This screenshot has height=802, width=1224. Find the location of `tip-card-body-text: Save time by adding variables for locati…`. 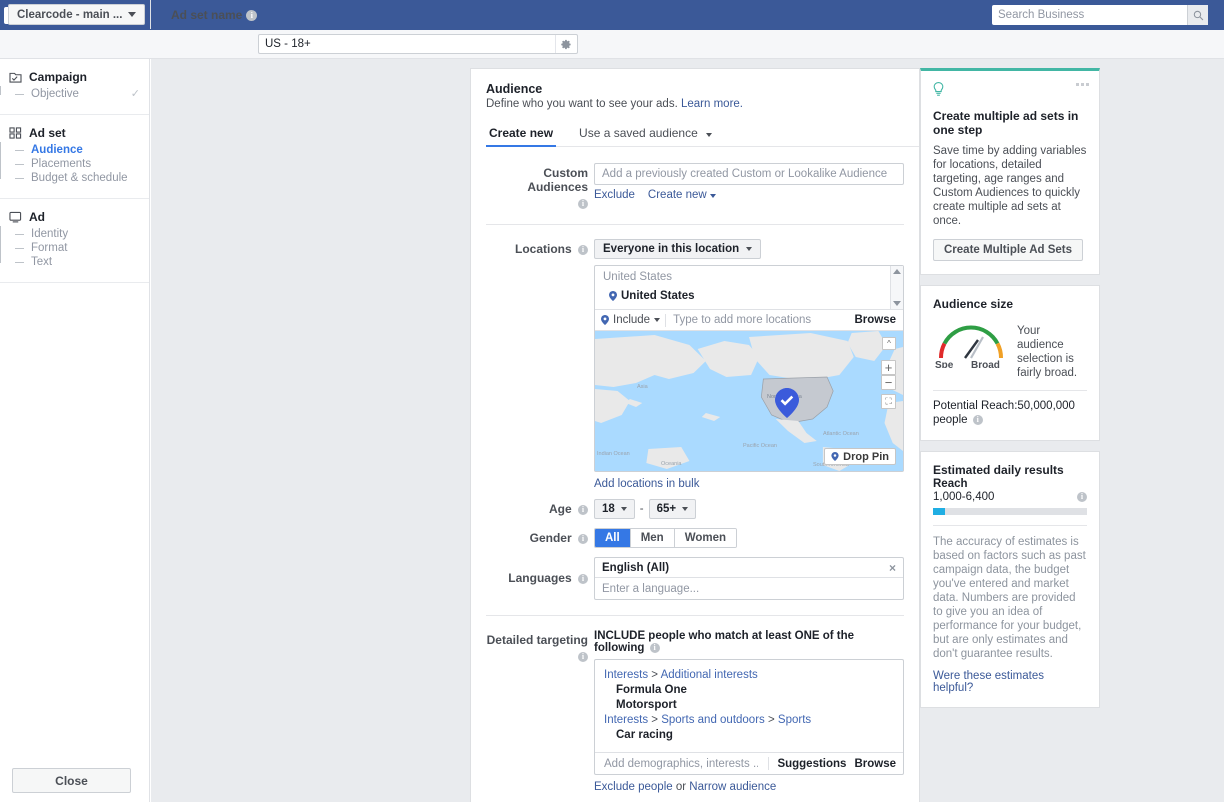

tip-card-body-text: Save time by adding variables for locati… is located at coordinates (1010, 186).